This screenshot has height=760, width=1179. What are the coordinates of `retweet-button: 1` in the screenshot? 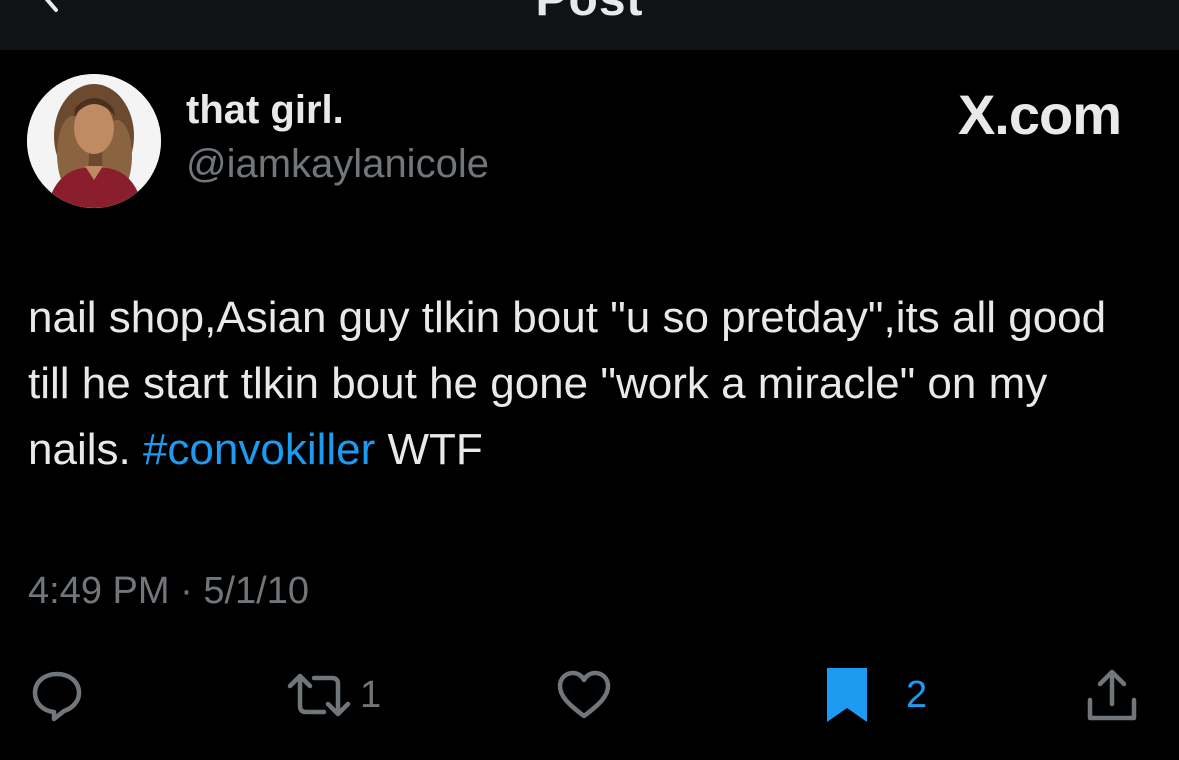 It's located at (332, 695).